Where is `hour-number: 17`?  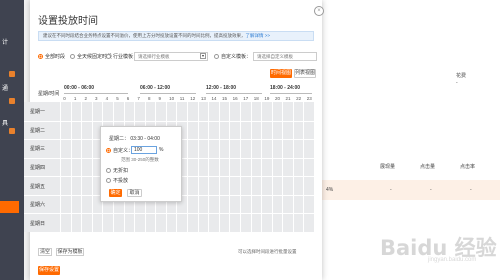
hour-number: 17 is located at coordinates (246, 98).